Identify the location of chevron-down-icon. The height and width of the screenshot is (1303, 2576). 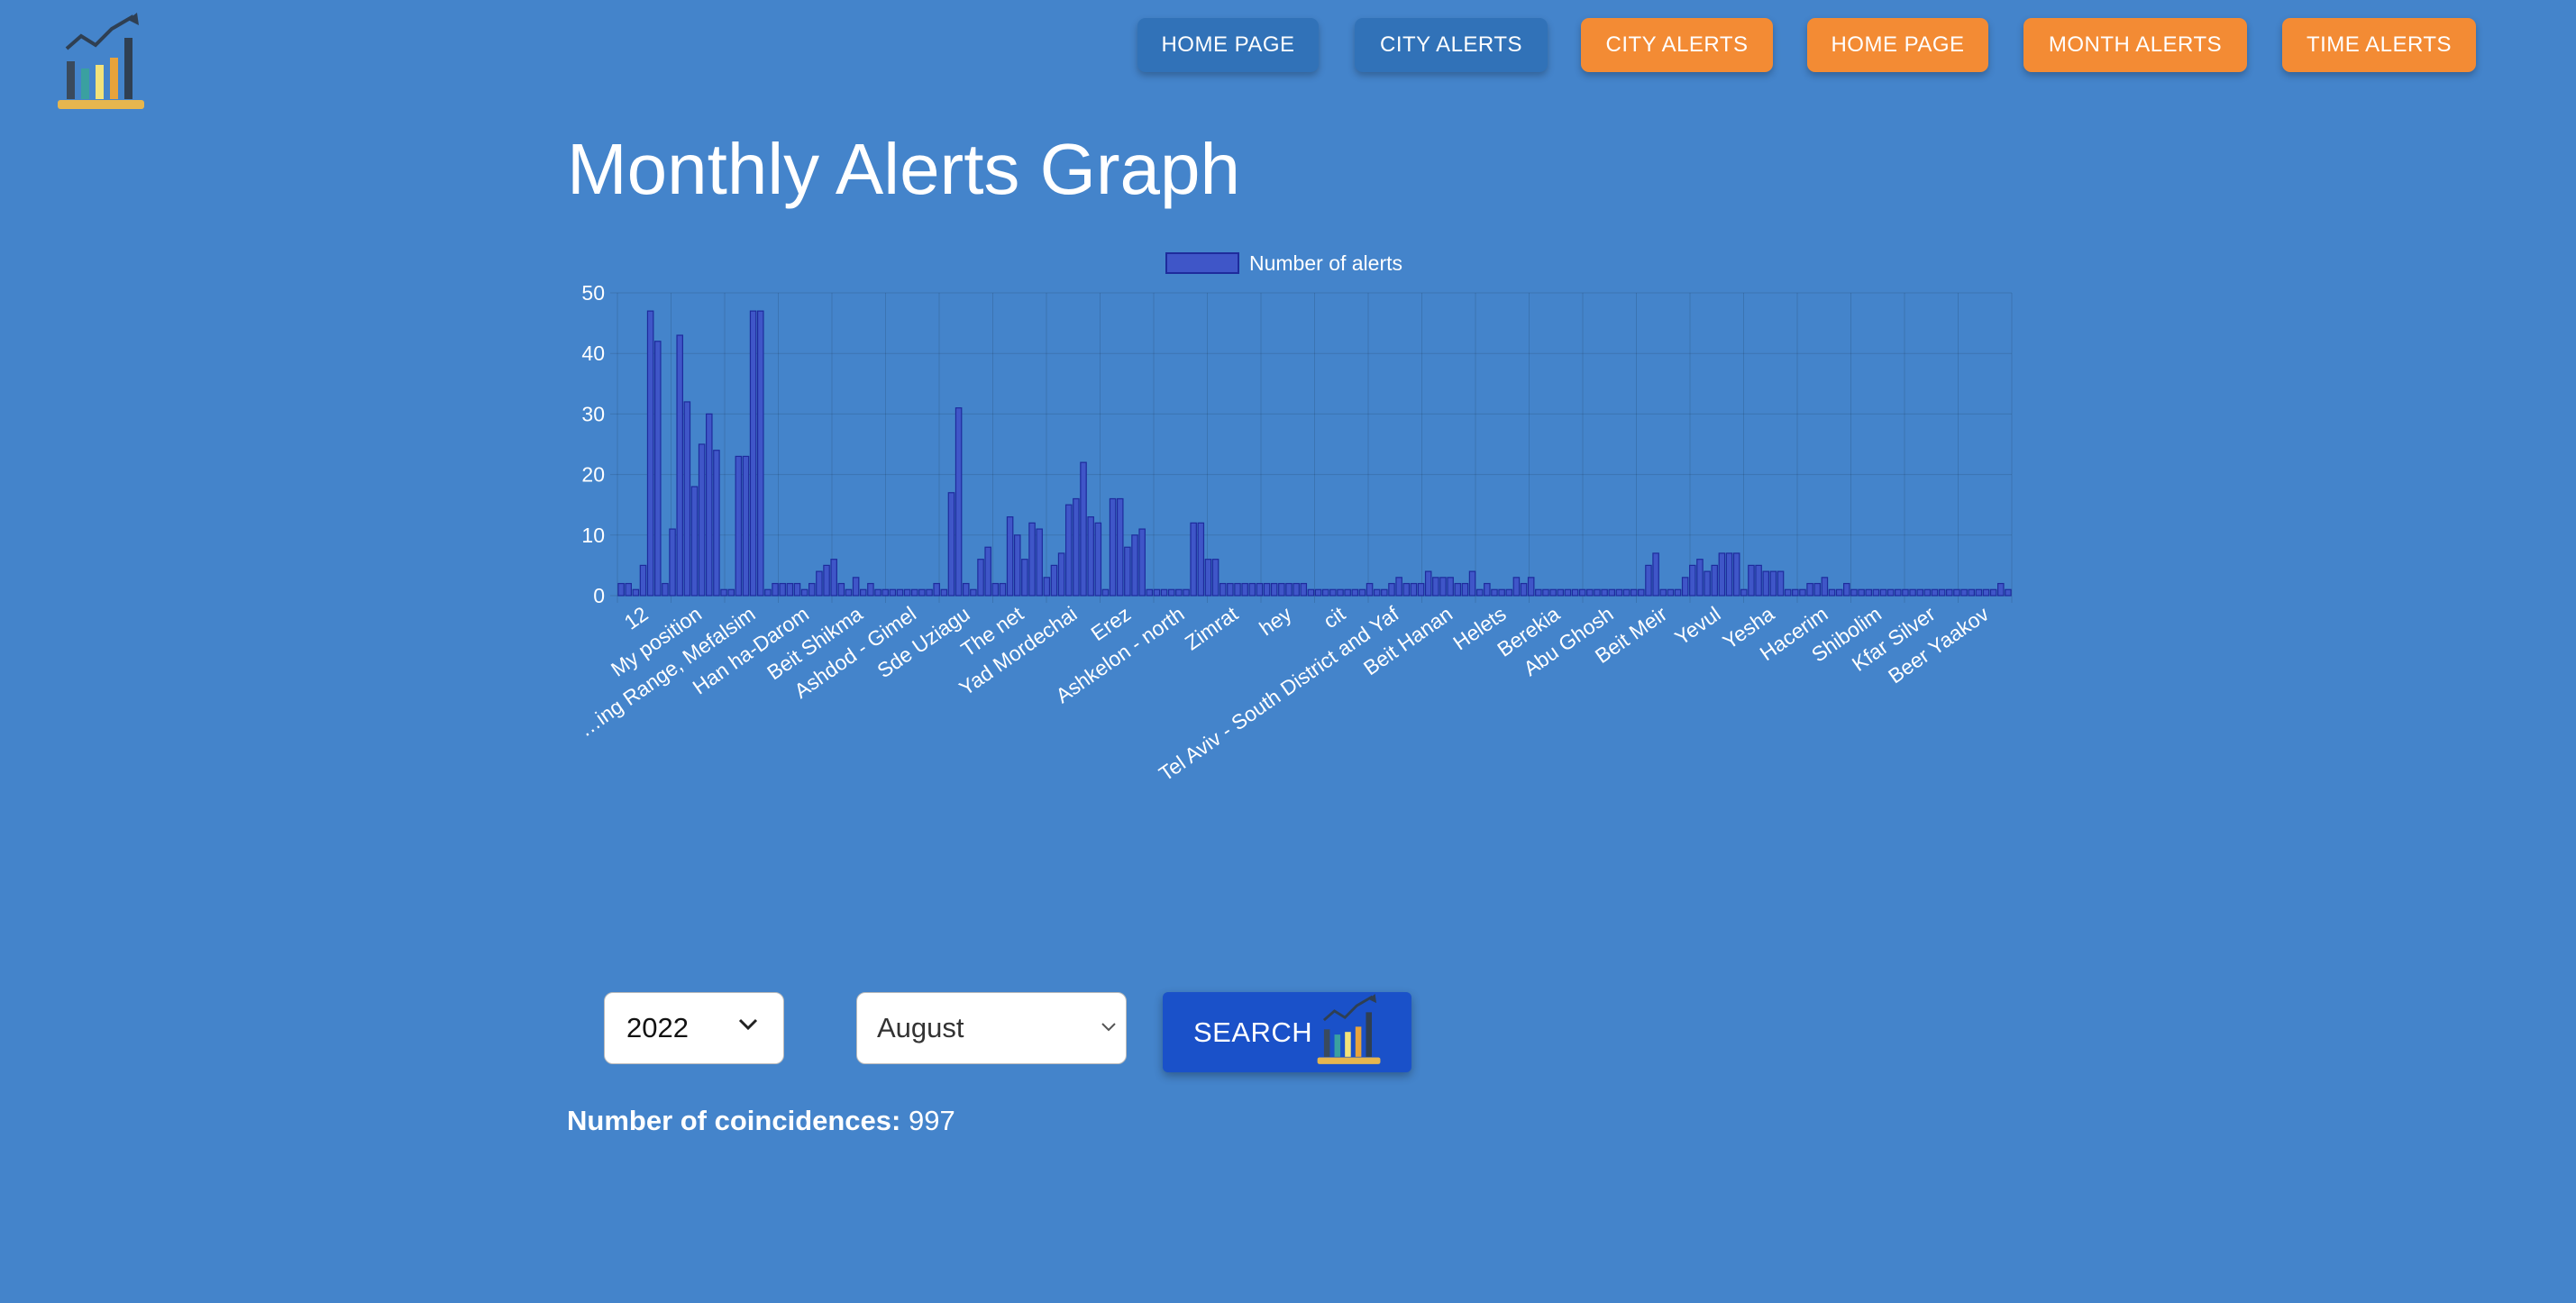
(1108, 1027).